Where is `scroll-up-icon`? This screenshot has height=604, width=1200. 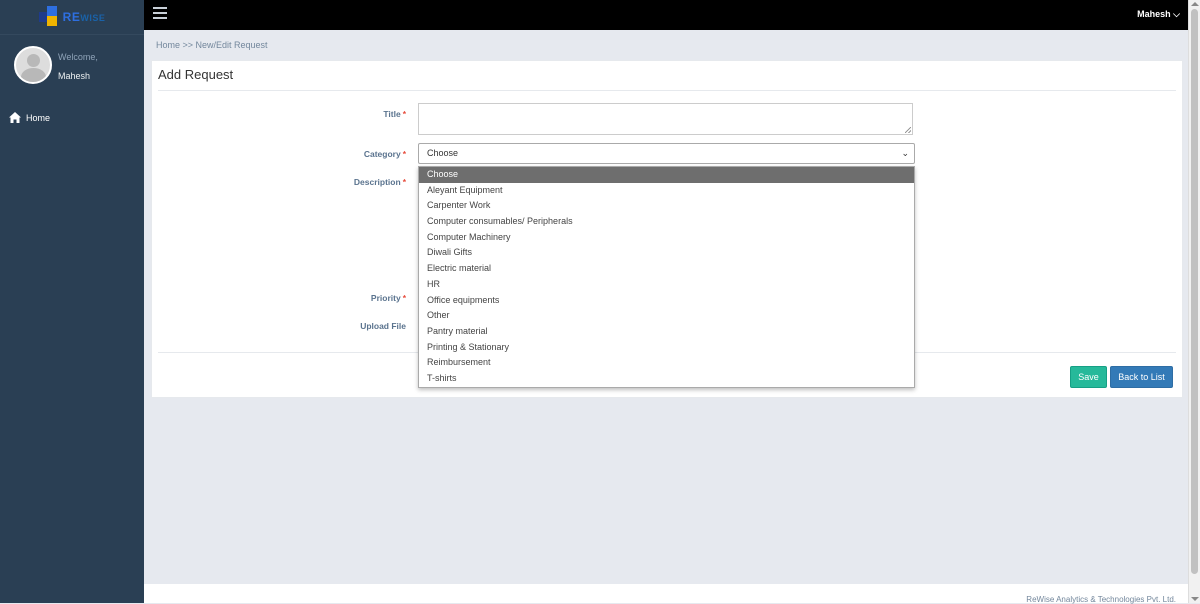
scroll-up-icon is located at coordinates (1195, 4).